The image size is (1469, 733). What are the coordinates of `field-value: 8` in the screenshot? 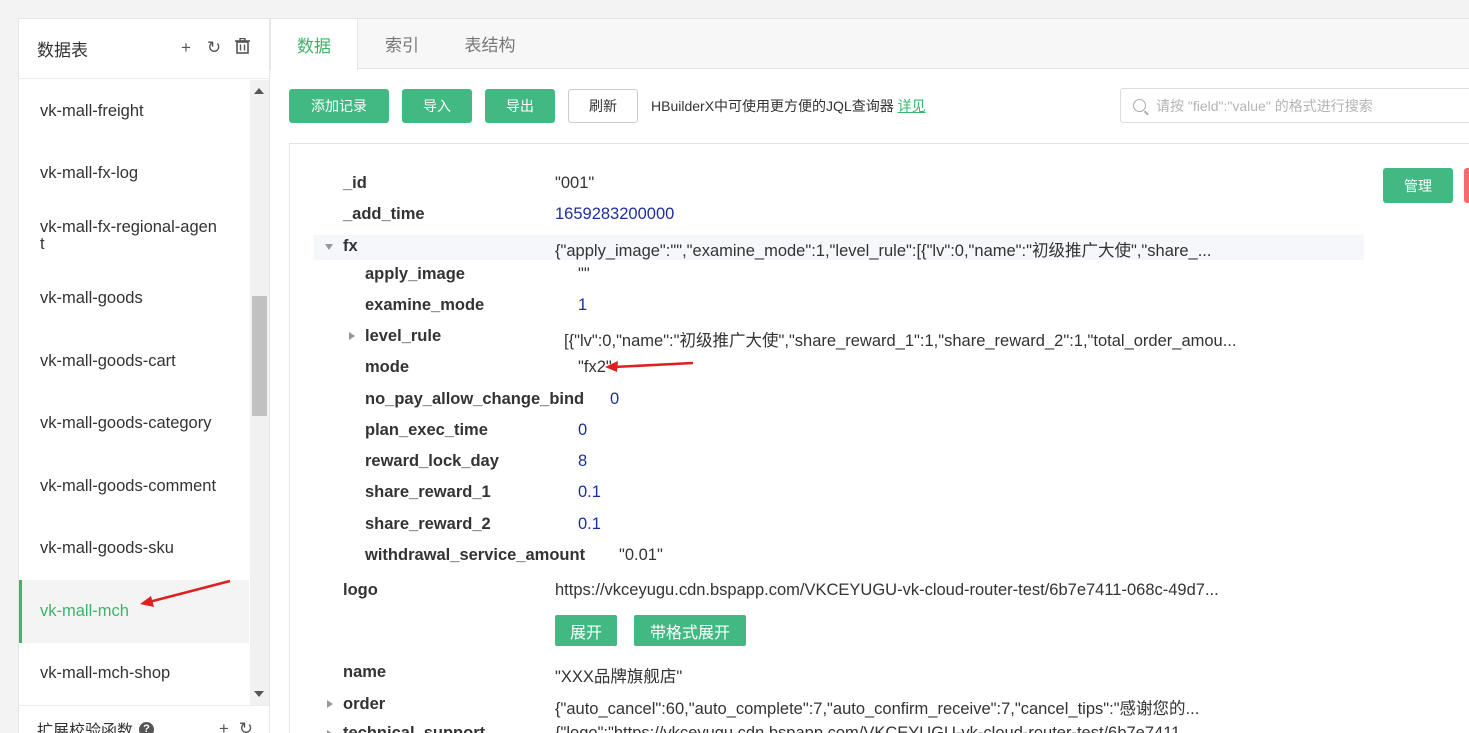 It's located at (583, 461).